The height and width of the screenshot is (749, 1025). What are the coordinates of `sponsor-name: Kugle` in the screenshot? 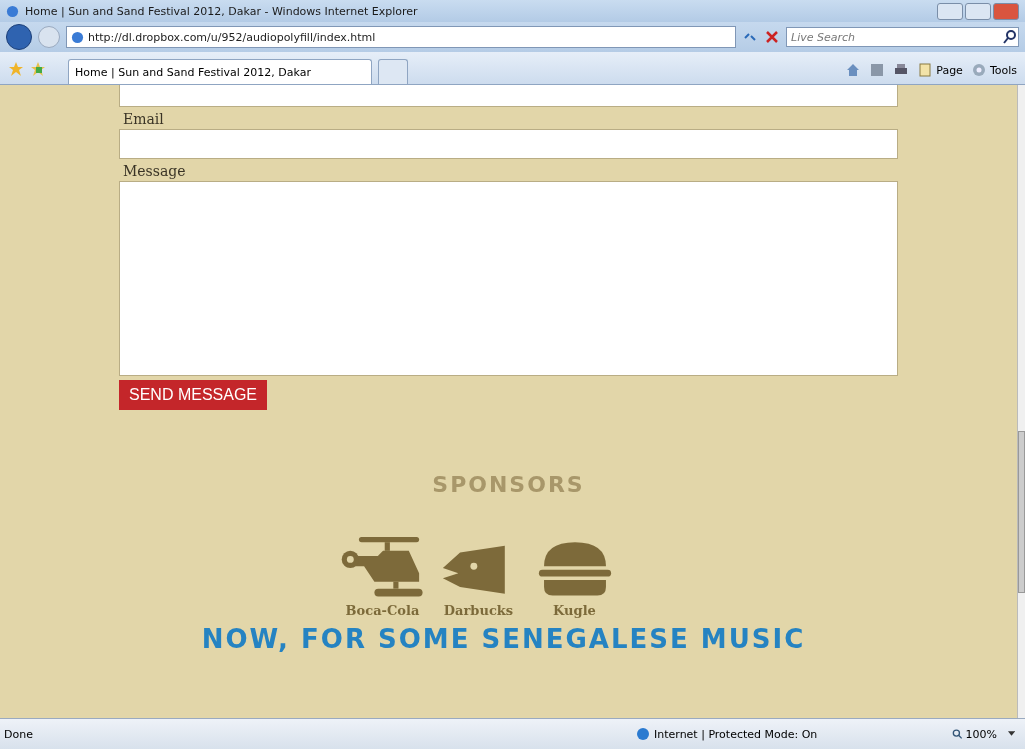 It's located at (574, 610).